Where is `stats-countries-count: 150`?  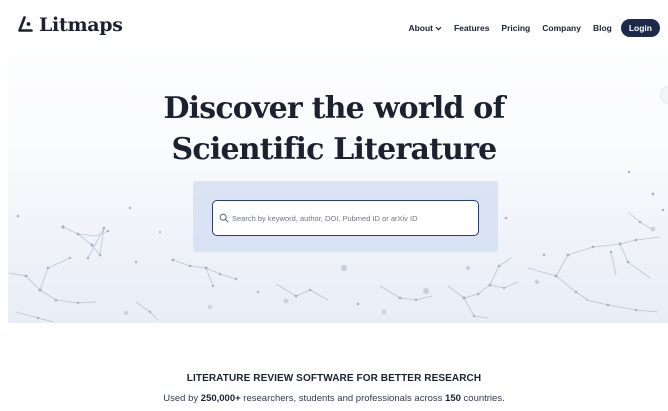
stats-countries-count: 150 is located at coordinates (453, 398).